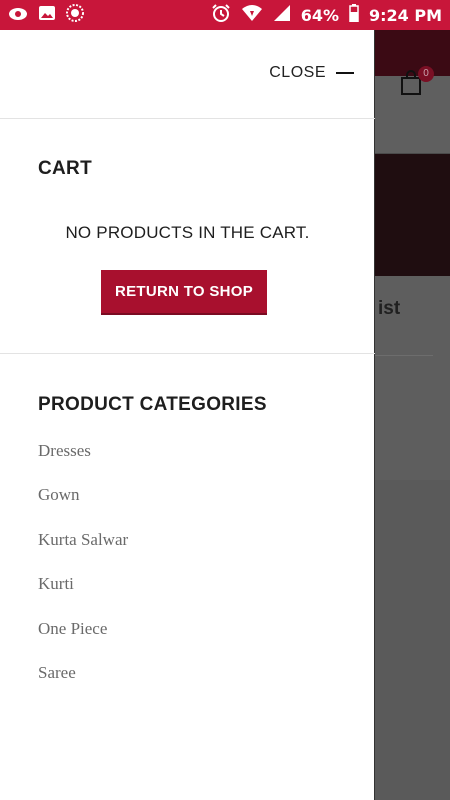 The image size is (450, 800). Describe the element at coordinates (404, 355) in the screenshot. I see `background-divider` at that location.